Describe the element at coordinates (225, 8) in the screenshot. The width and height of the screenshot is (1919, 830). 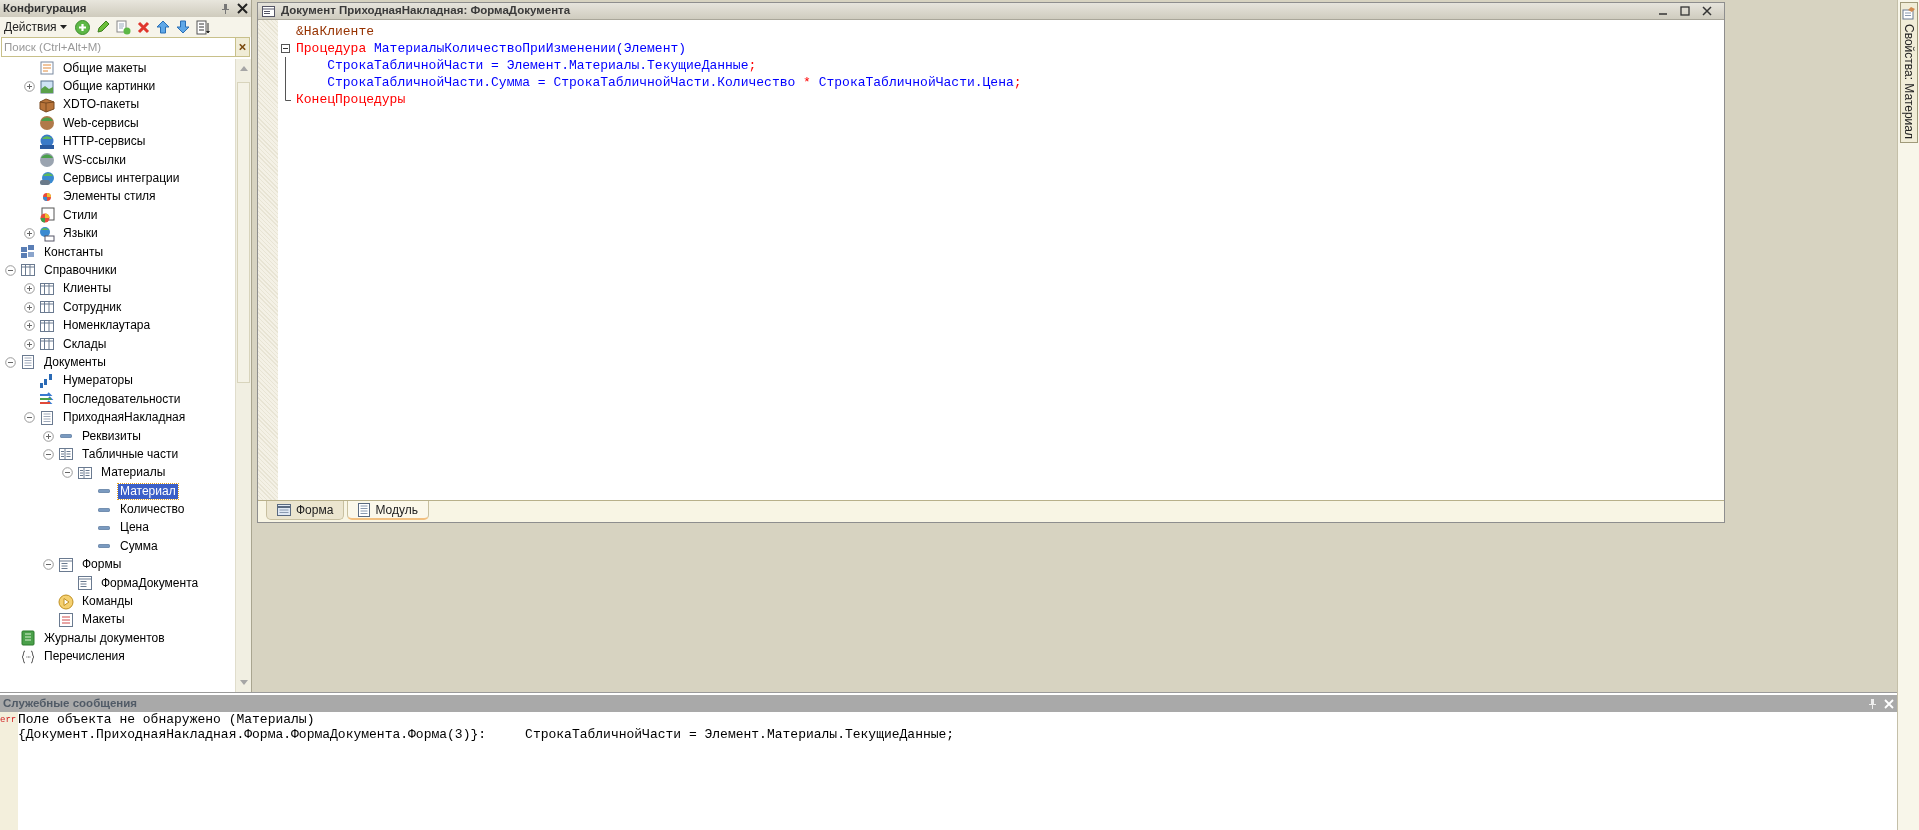
I see `pin-icon` at that location.